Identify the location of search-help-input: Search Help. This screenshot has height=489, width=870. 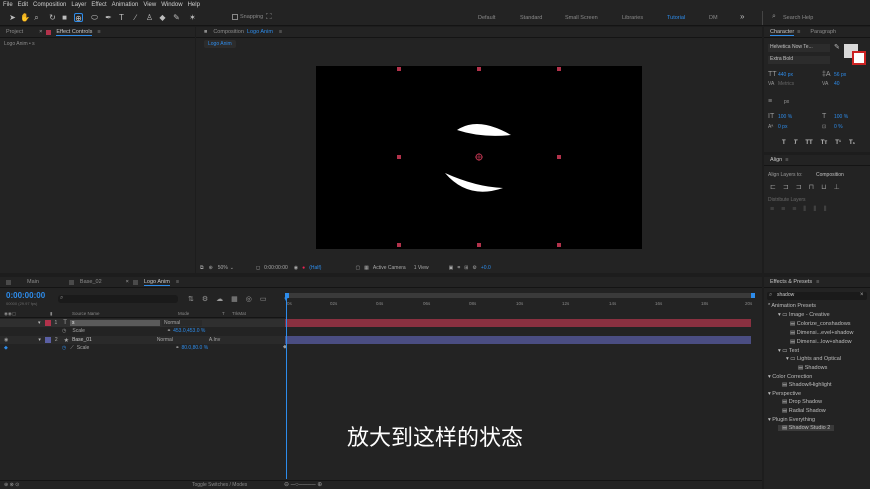
(798, 18).